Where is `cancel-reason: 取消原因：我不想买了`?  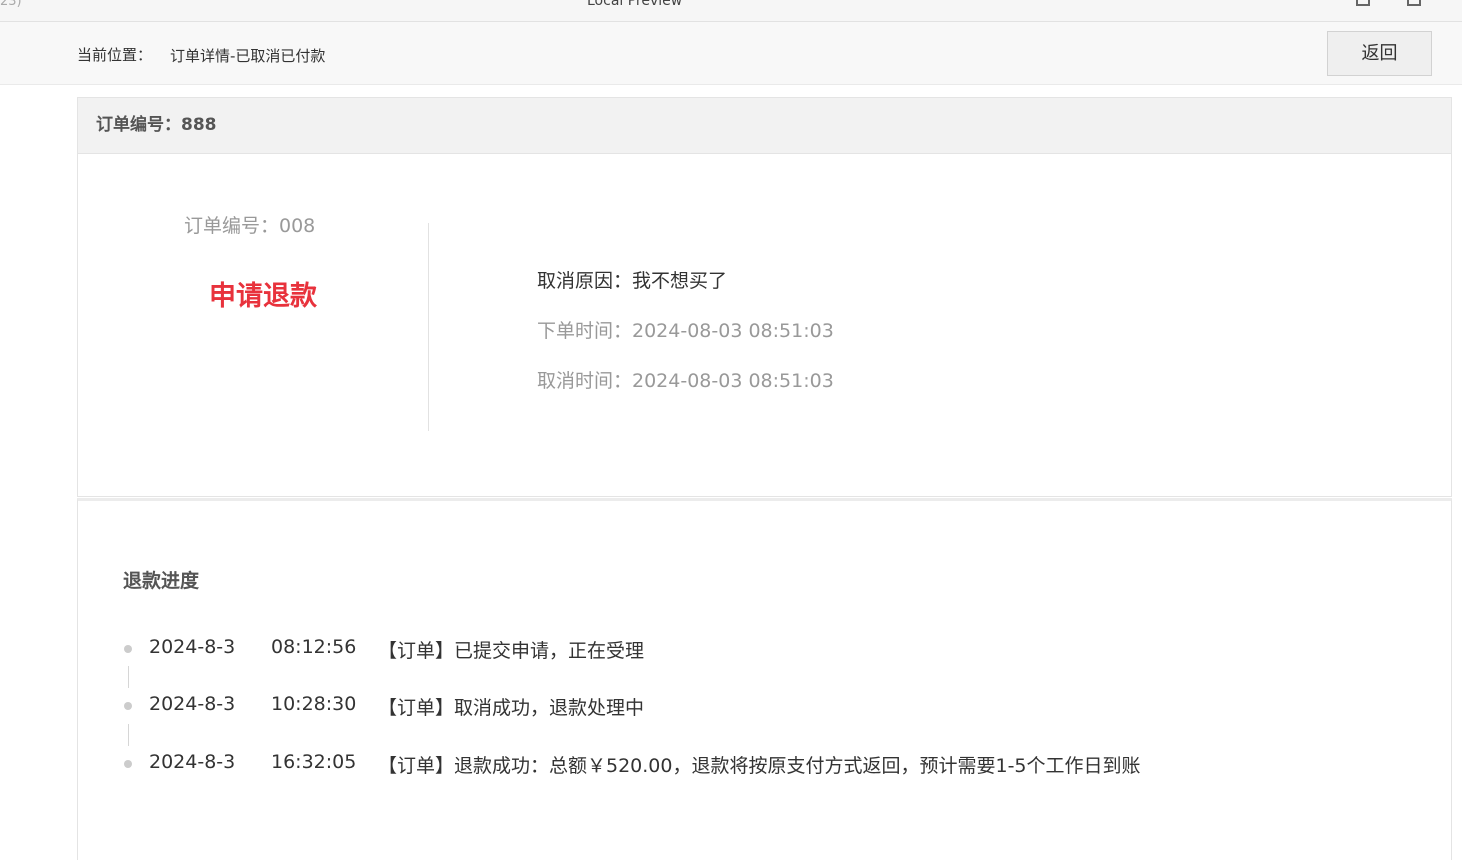 cancel-reason: 取消原因：我不想买了 is located at coordinates (632, 281).